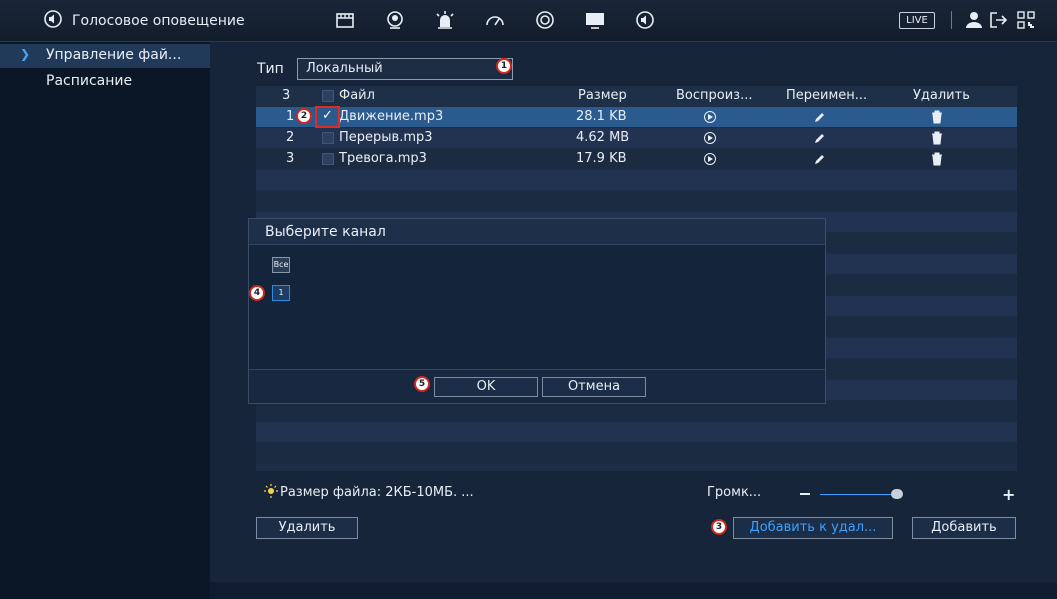 Image resolution: width=1057 pixels, height=599 pixels. What do you see at coordinates (391, 116) in the screenshot?
I see `file-name: Движение.mp3` at bounding box center [391, 116].